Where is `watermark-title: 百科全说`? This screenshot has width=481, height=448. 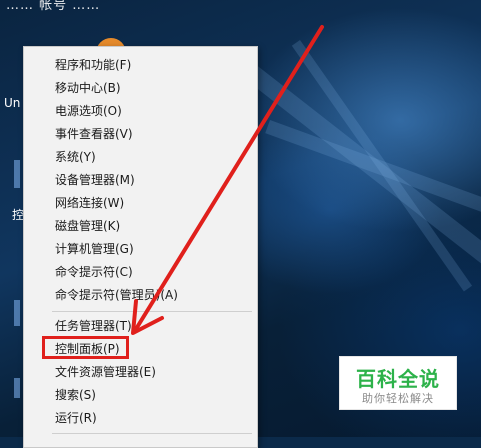
watermark-title: 百科全说 is located at coordinates (398, 379).